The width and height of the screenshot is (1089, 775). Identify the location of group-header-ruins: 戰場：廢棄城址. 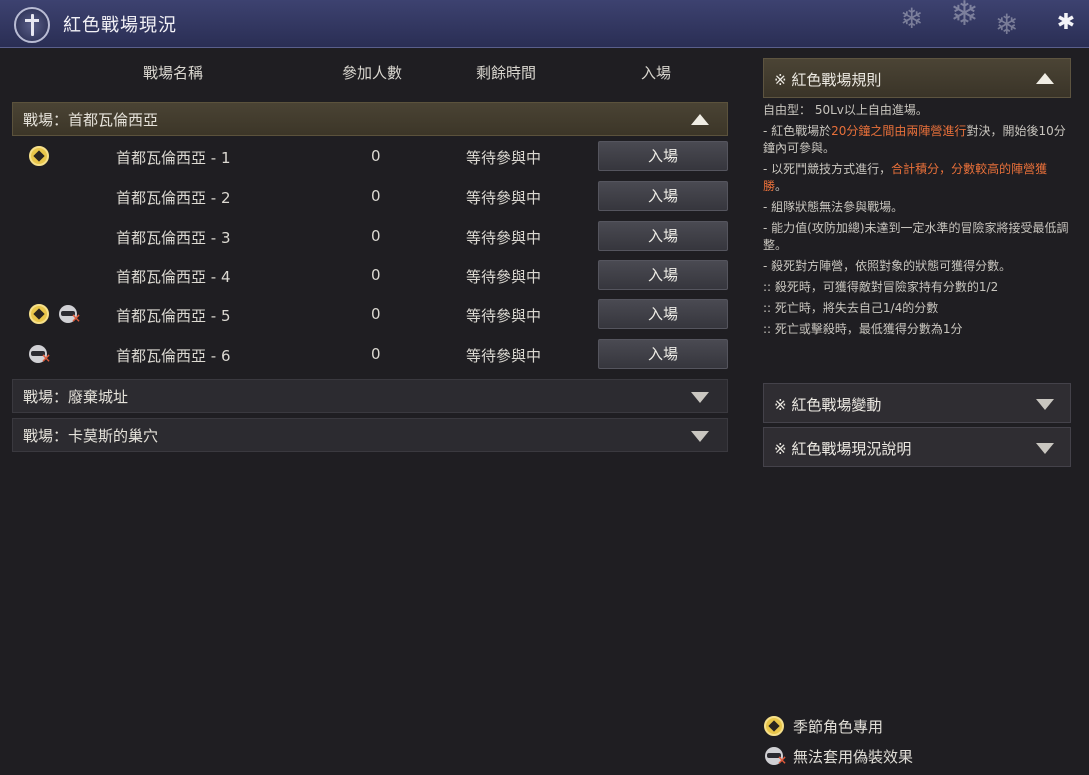
(370, 396).